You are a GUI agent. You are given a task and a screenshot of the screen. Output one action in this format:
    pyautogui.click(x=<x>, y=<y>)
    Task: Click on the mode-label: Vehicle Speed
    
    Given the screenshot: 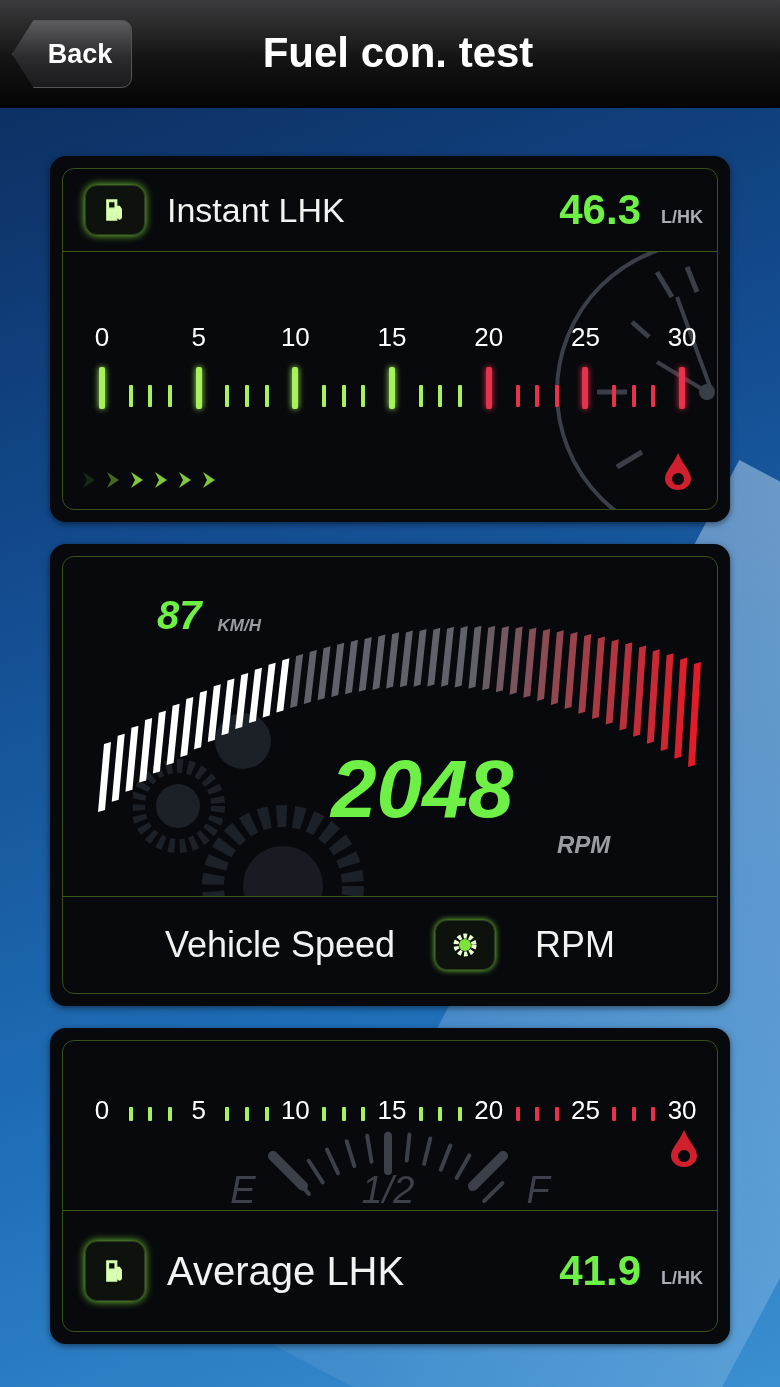 What is the action you would take?
    pyautogui.click(x=280, y=945)
    